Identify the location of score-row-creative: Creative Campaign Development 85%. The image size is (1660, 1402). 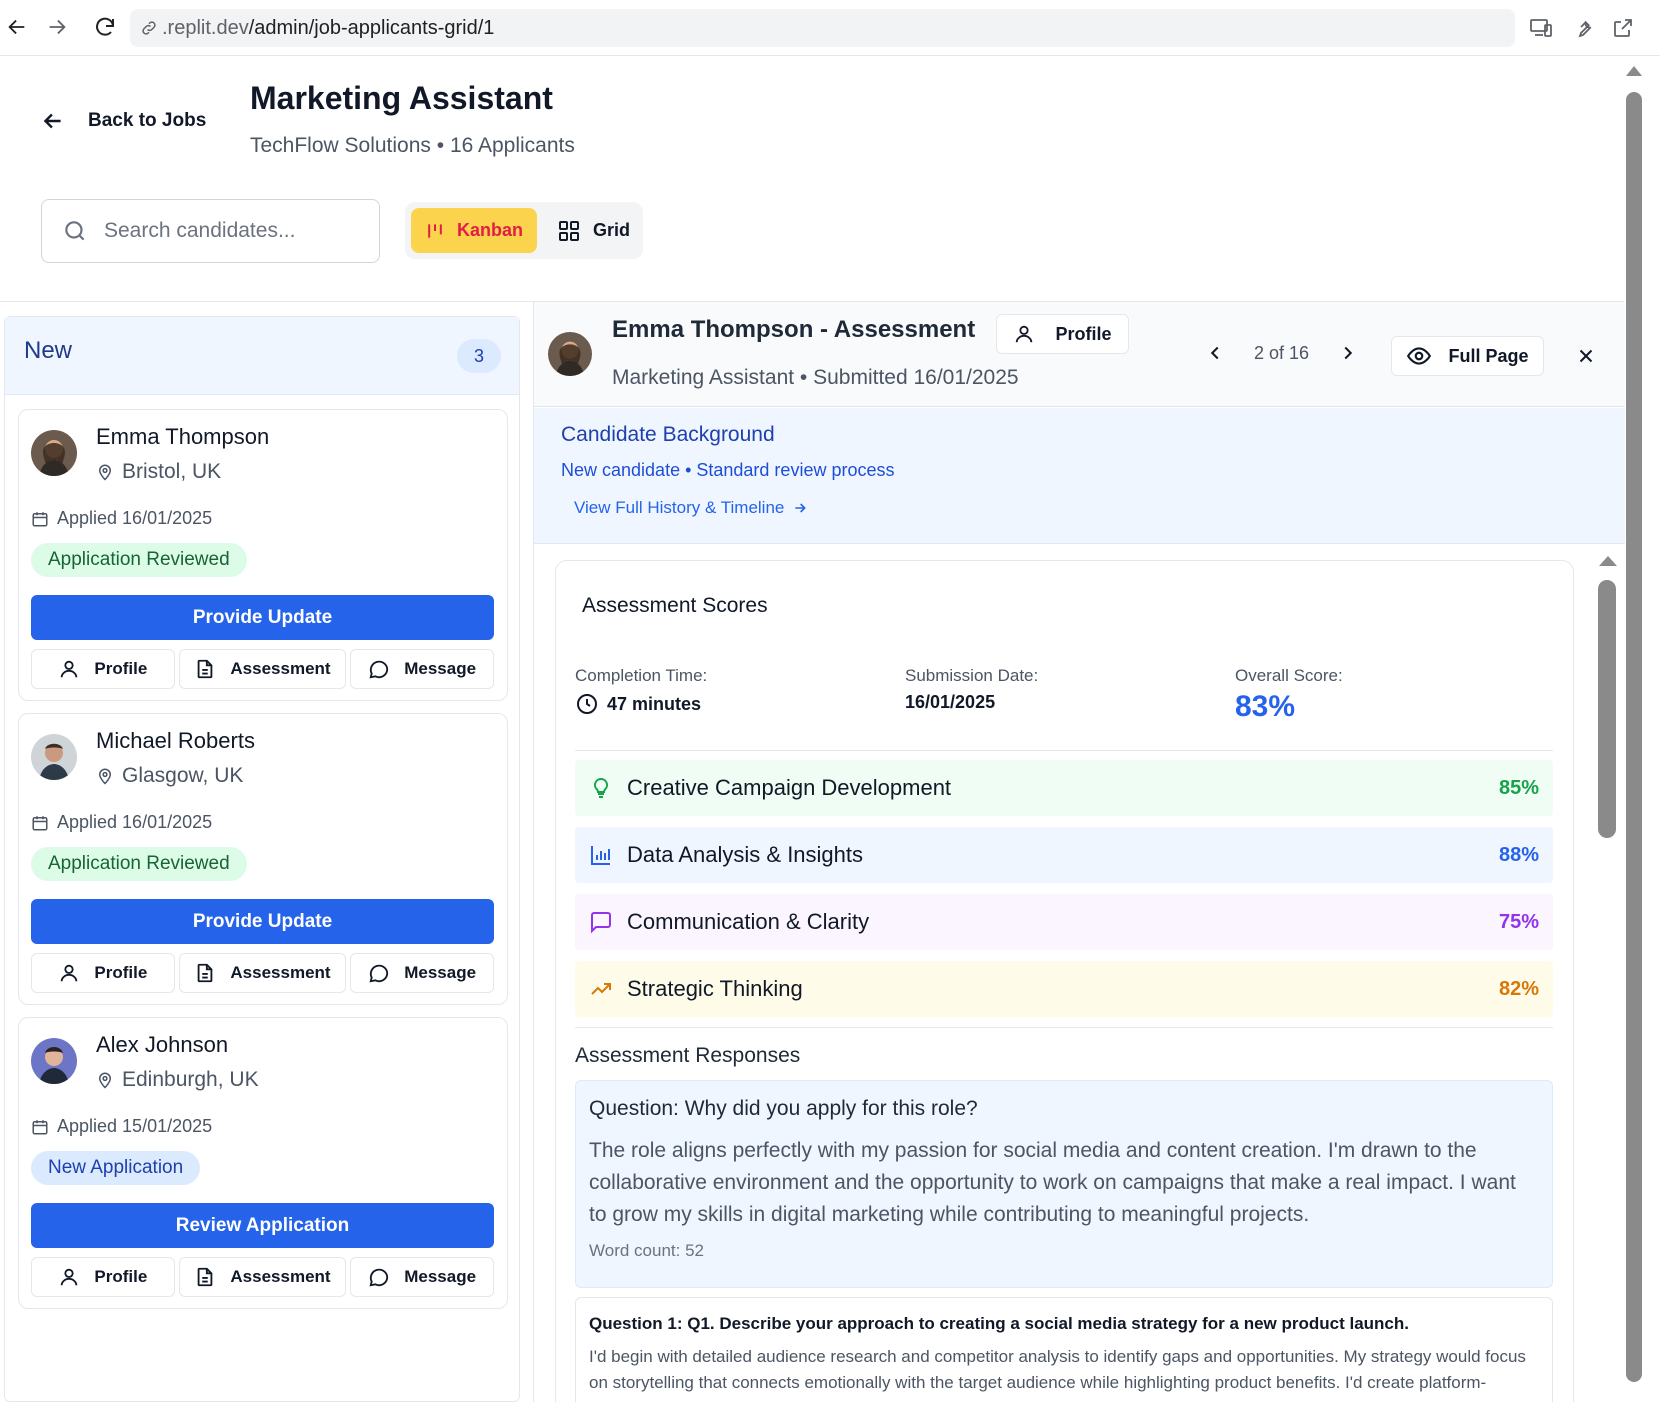
(1064, 788).